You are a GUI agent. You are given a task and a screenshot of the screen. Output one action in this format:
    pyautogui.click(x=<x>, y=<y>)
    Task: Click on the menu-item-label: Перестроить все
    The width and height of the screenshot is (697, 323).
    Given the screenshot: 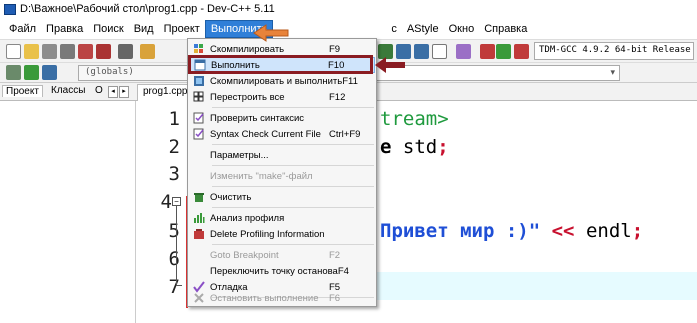 What is the action you would take?
    pyautogui.click(x=247, y=97)
    